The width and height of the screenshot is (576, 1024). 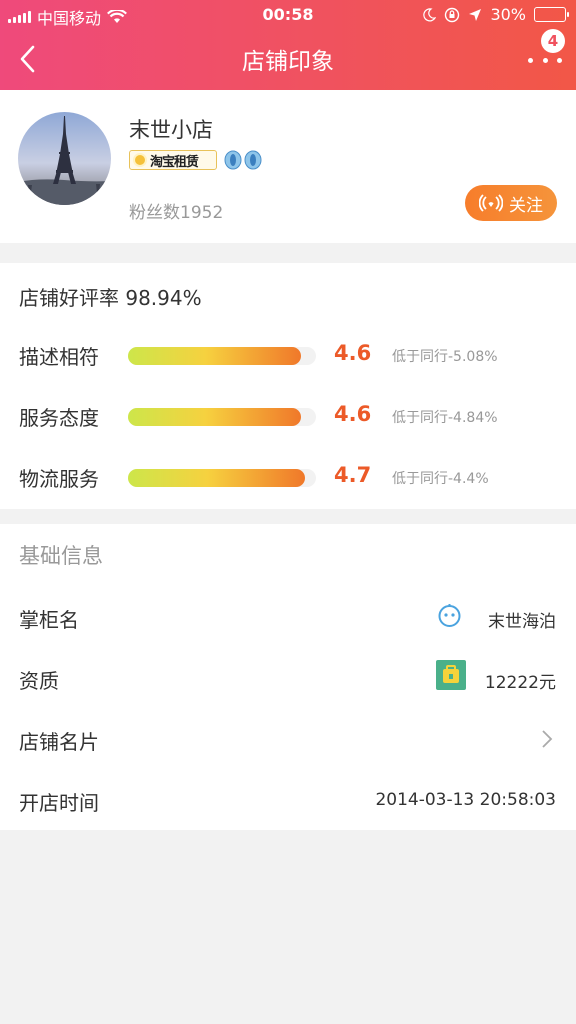 What do you see at coordinates (445, 418) in the screenshot?
I see `rating-compare: 低于同行-4.84%` at bounding box center [445, 418].